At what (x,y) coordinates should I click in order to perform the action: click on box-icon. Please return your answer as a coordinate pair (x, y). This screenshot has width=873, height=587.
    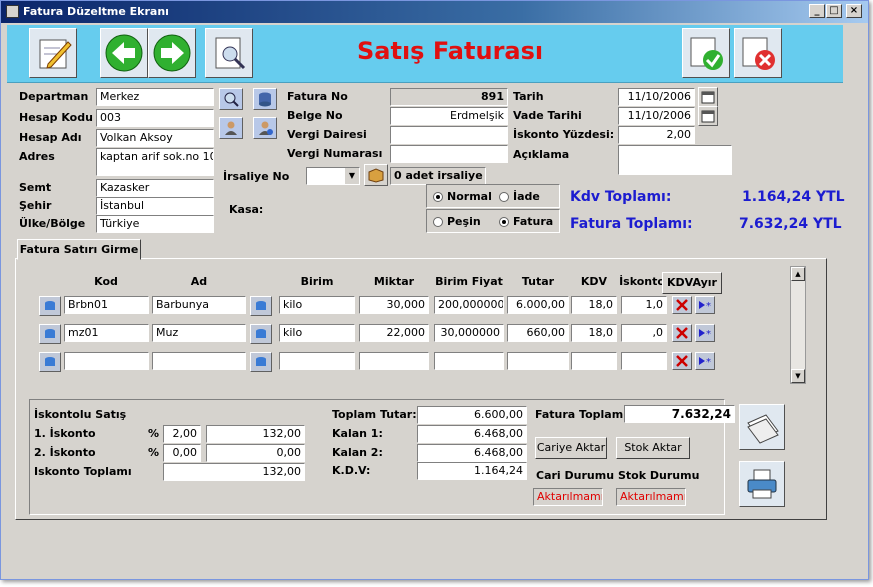
    Looking at the image, I should click on (376, 175).